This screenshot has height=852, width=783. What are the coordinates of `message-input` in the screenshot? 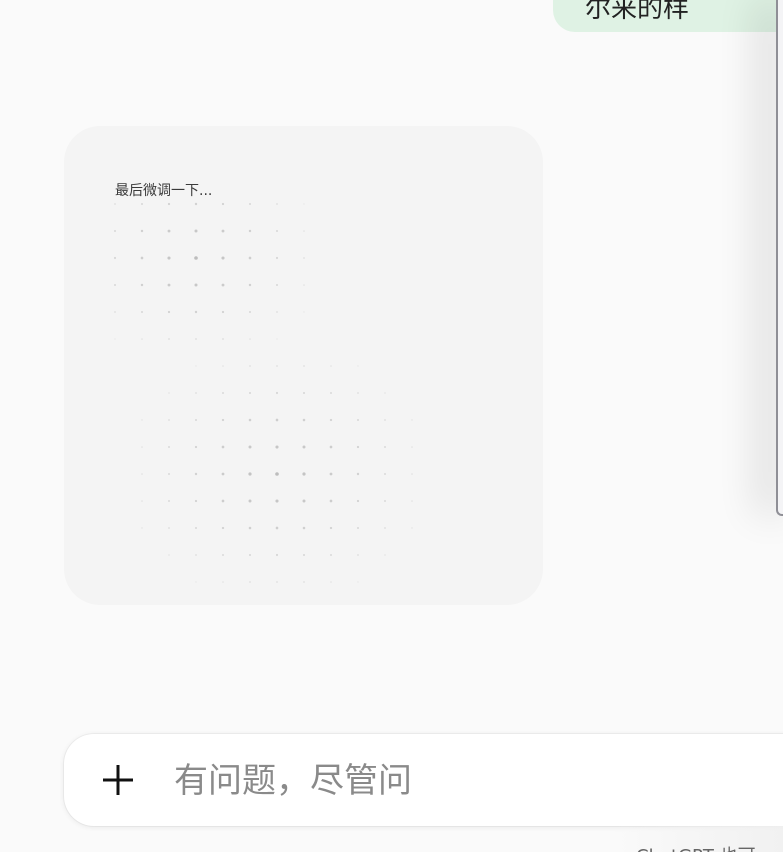 It's located at (474, 781).